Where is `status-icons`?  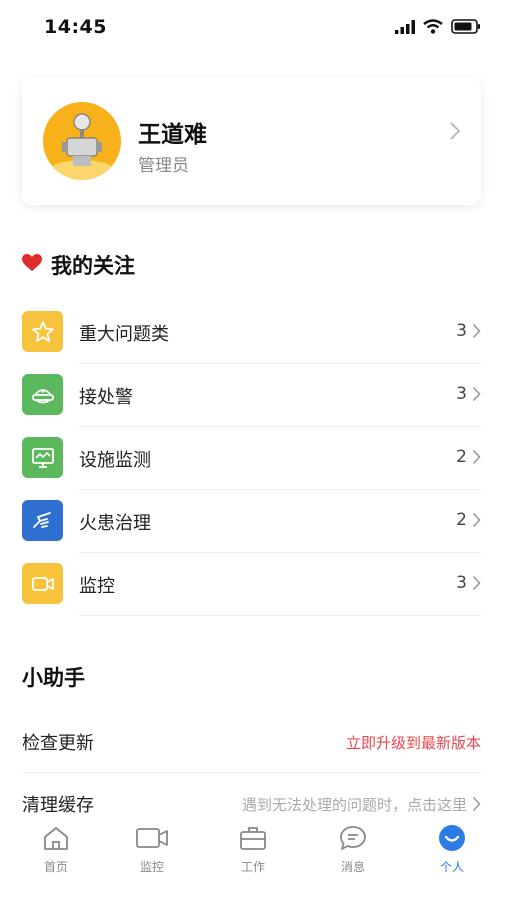
status-icons is located at coordinates (438, 28).